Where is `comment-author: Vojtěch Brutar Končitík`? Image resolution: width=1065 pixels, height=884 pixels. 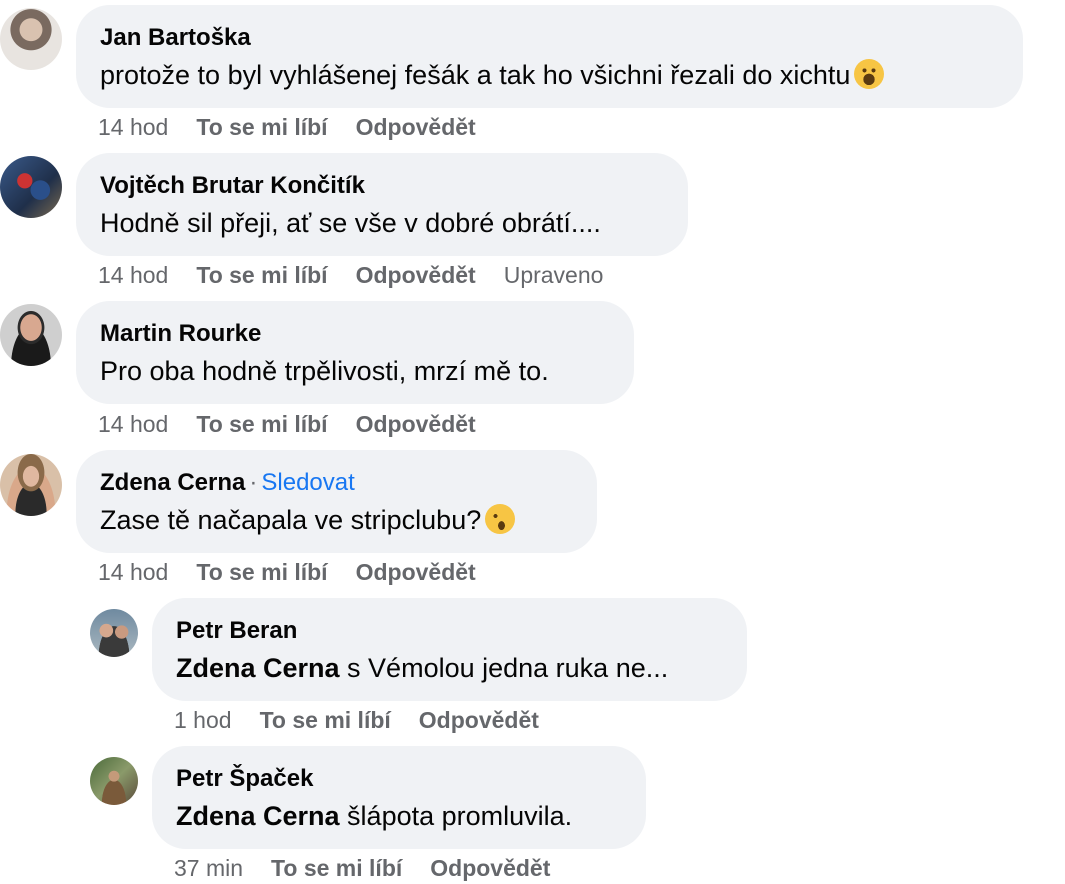 comment-author: Vojtěch Brutar Končitík is located at coordinates (382, 186).